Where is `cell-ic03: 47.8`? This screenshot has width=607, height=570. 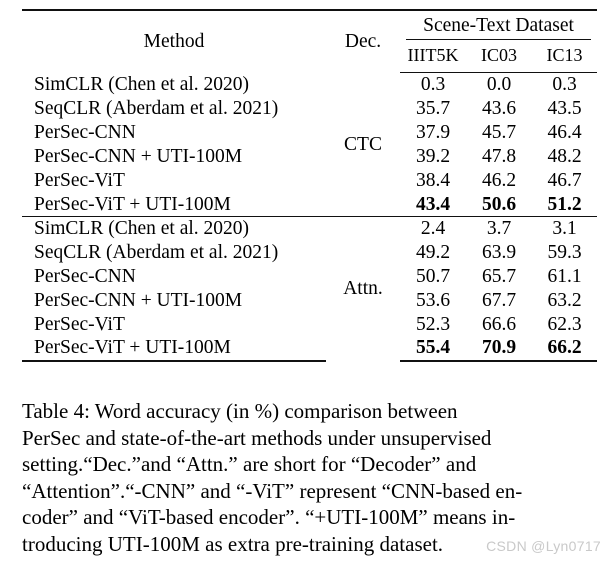 cell-ic03: 47.8 is located at coordinates (499, 156).